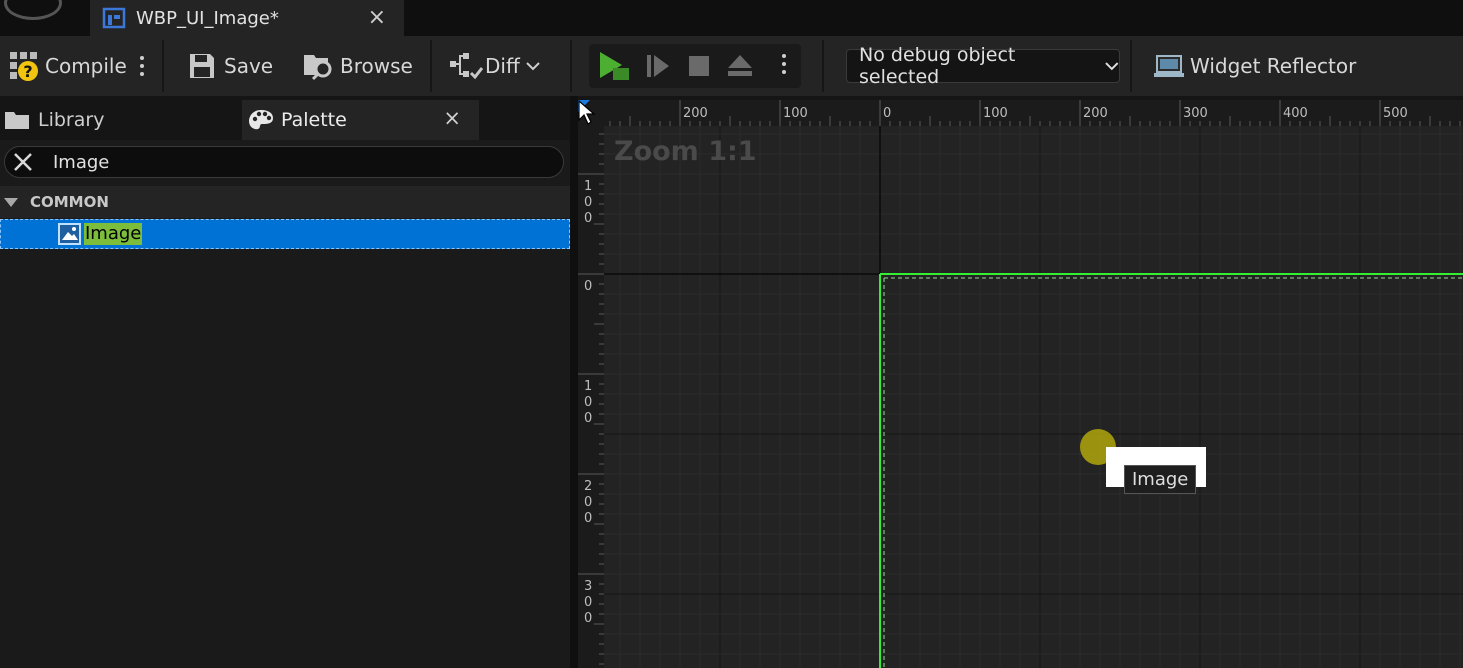 Image resolution: width=1463 pixels, height=668 pixels. What do you see at coordinates (1295, 113) in the screenshot?
I see `ruler-label: 400` at bounding box center [1295, 113].